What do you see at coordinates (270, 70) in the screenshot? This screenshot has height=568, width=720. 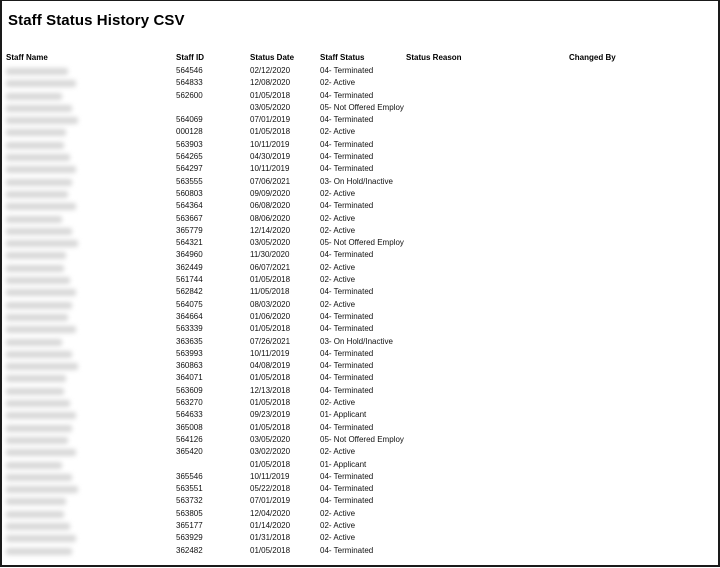 I see `status-date-cell: 02/12/2020` at bounding box center [270, 70].